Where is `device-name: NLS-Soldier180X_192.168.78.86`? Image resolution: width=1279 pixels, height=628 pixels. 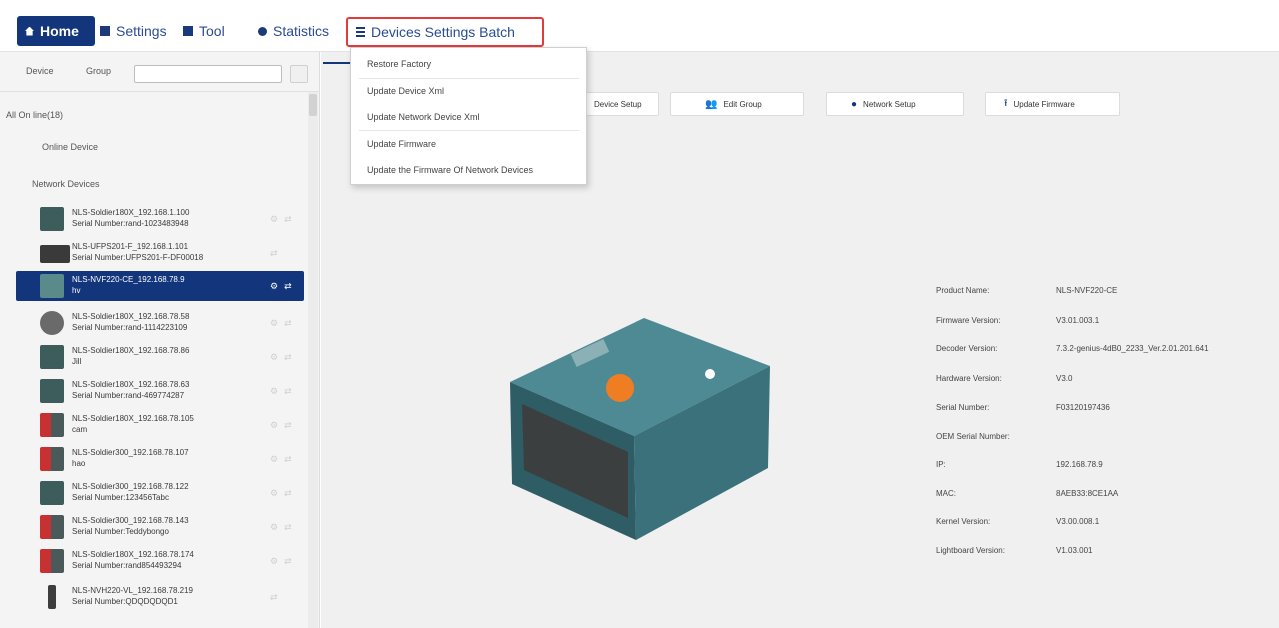
device-name: NLS-Soldier180X_192.168.78.86 is located at coordinates (131, 350).